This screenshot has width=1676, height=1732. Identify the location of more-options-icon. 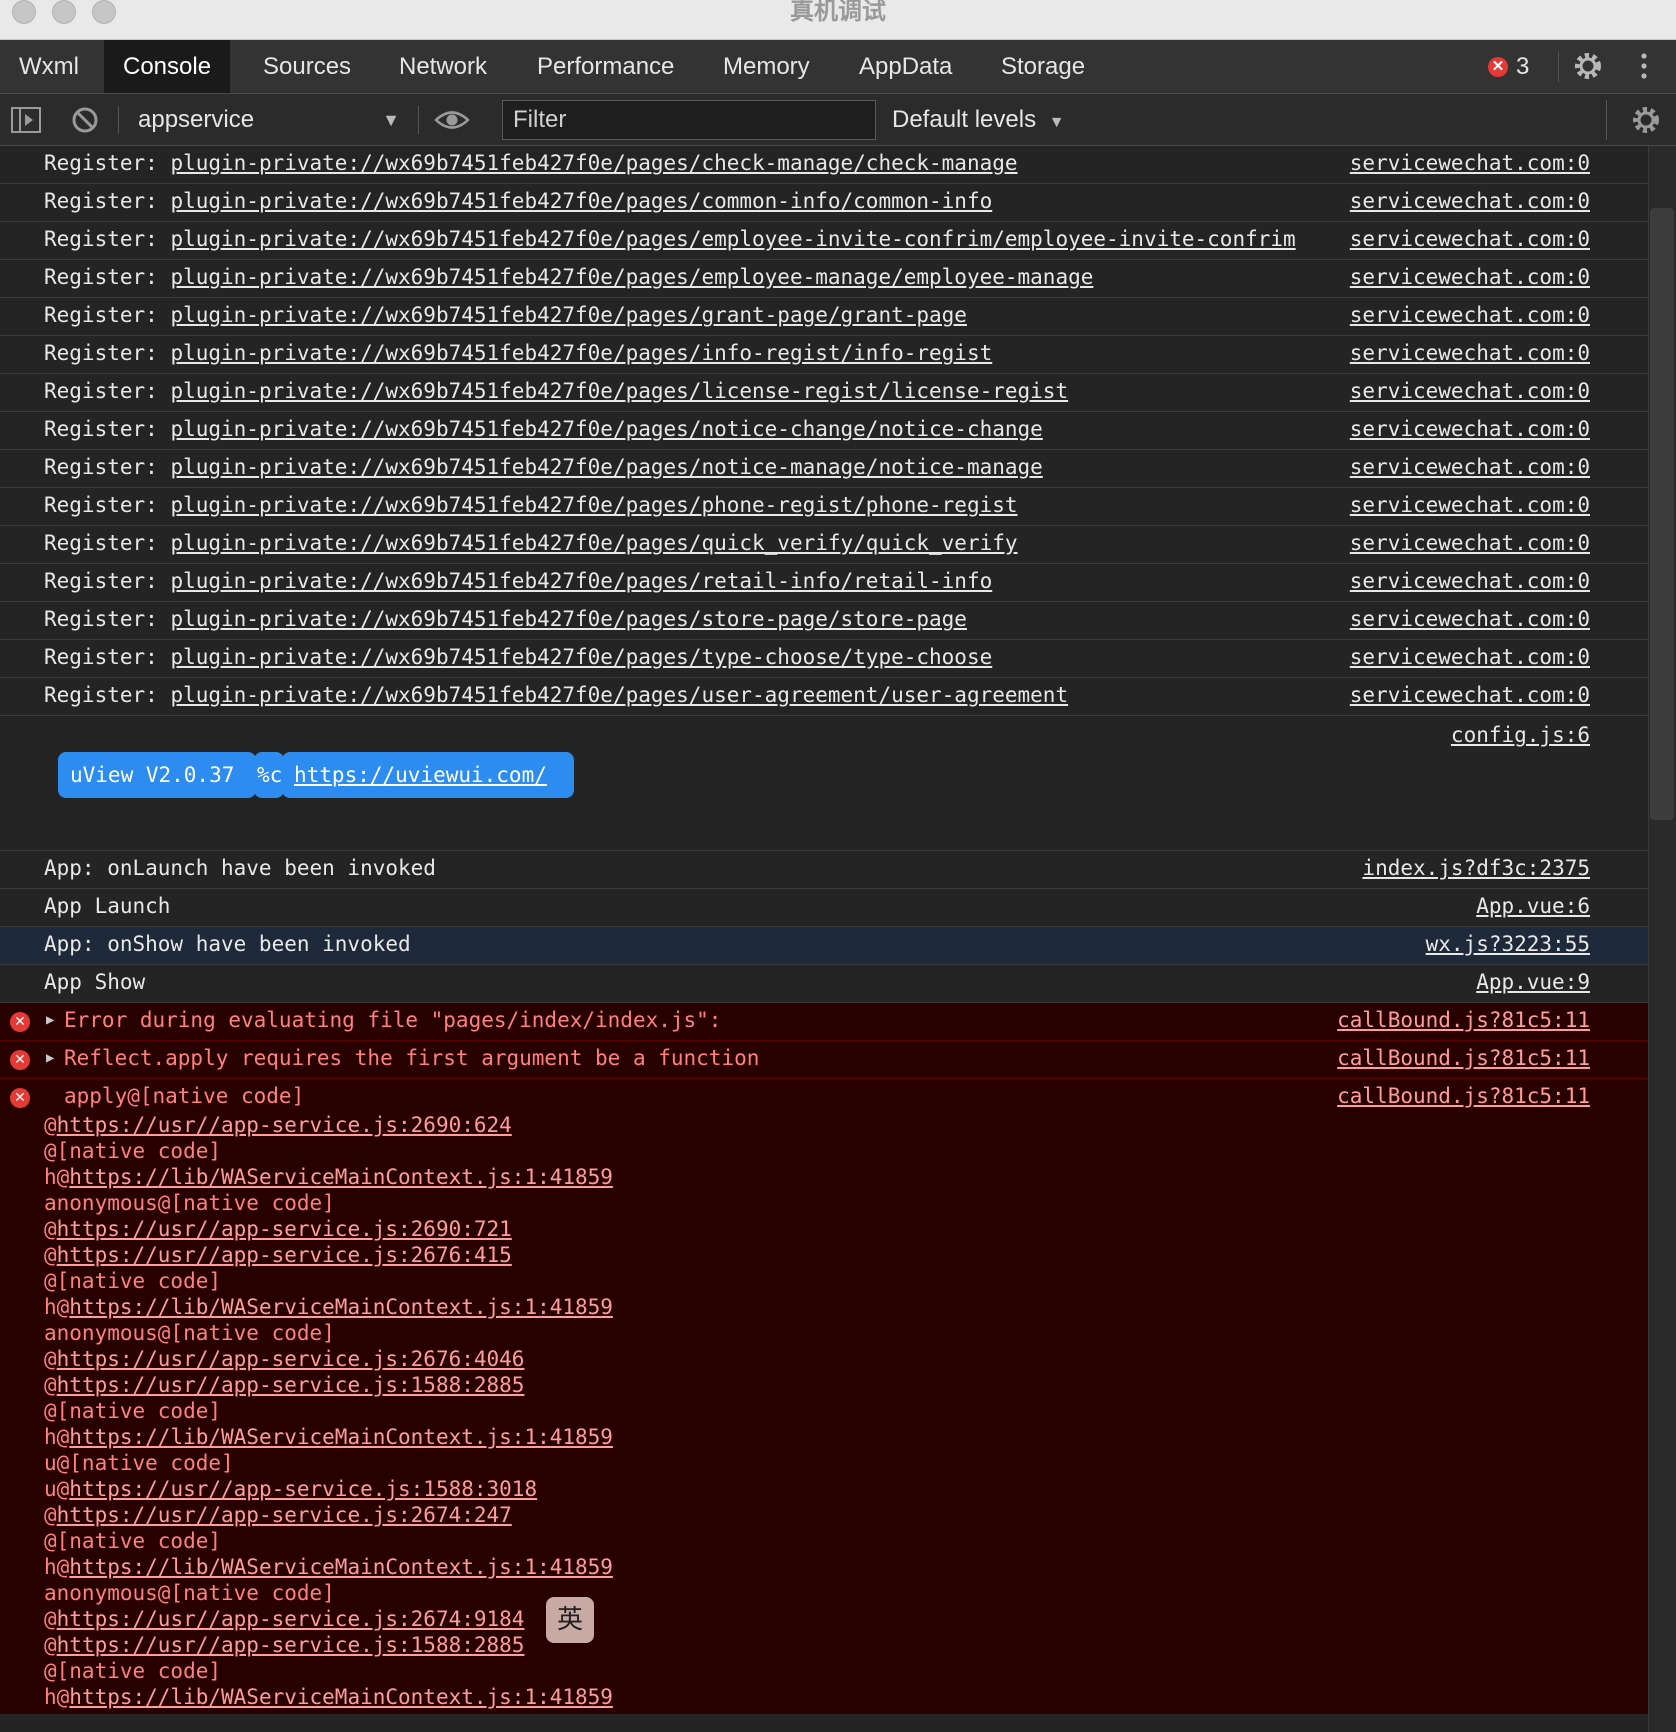
(1644, 66).